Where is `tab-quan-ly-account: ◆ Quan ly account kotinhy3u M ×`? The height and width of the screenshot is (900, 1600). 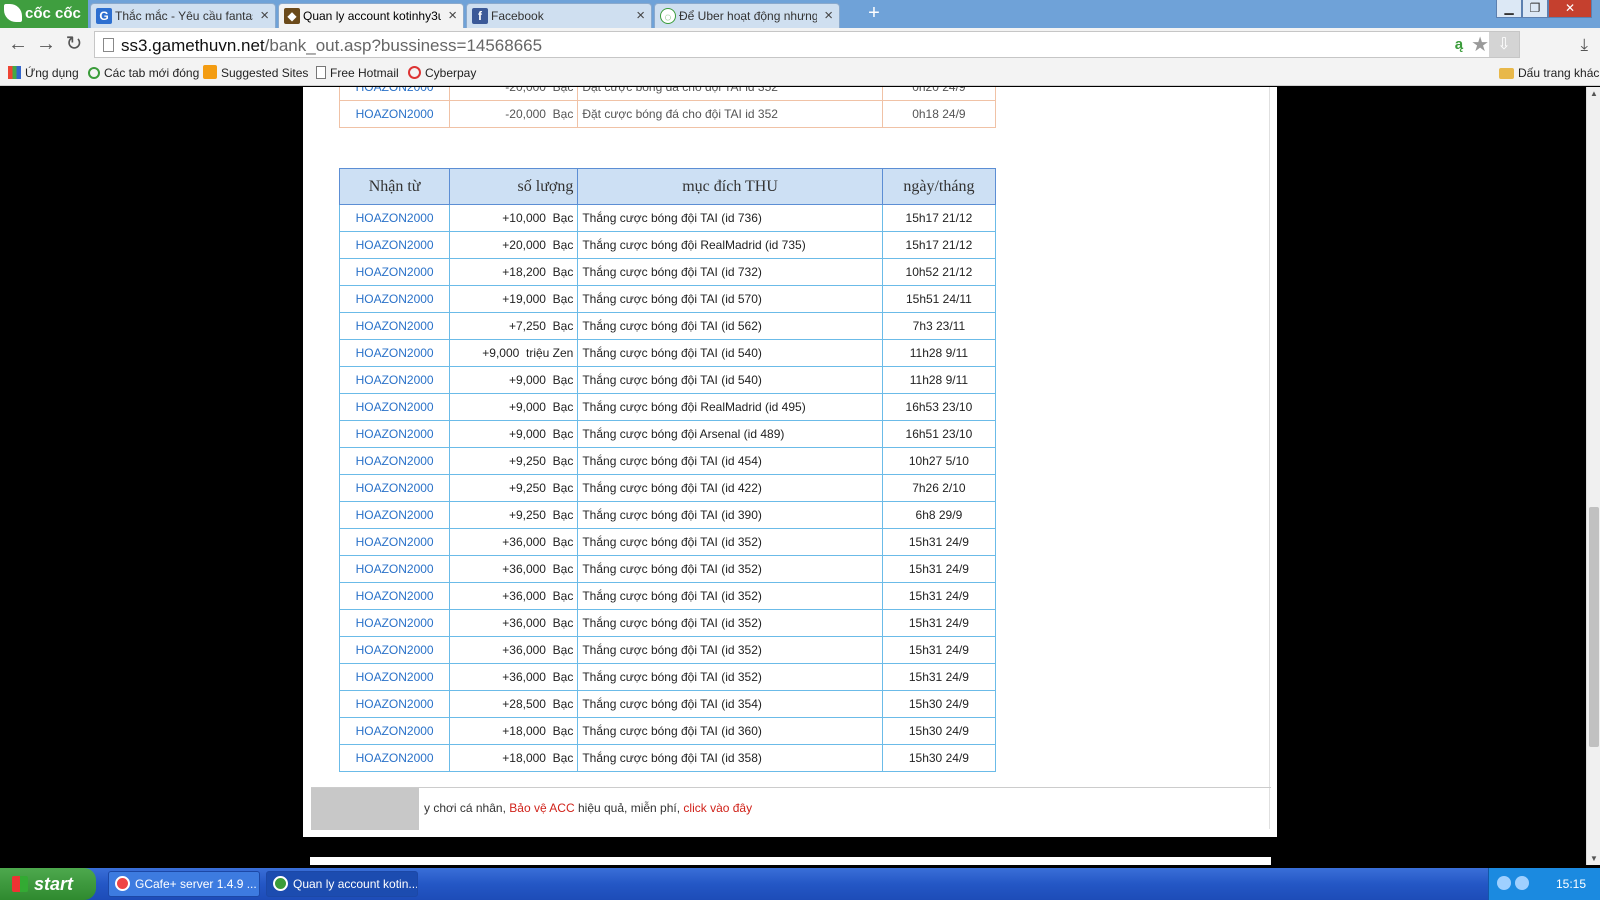
tab-quan-ly-account: ◆ Quan ly account kotinhy3u M × is located at coordinates (371, 15).